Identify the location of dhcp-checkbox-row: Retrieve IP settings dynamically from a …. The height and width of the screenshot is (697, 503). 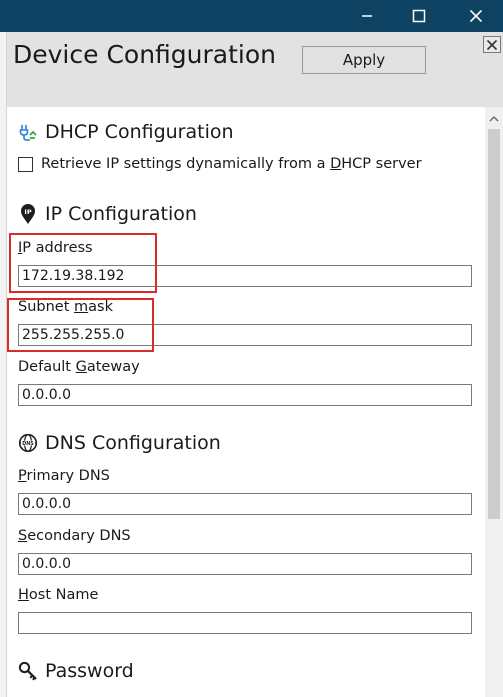
(220, 164).